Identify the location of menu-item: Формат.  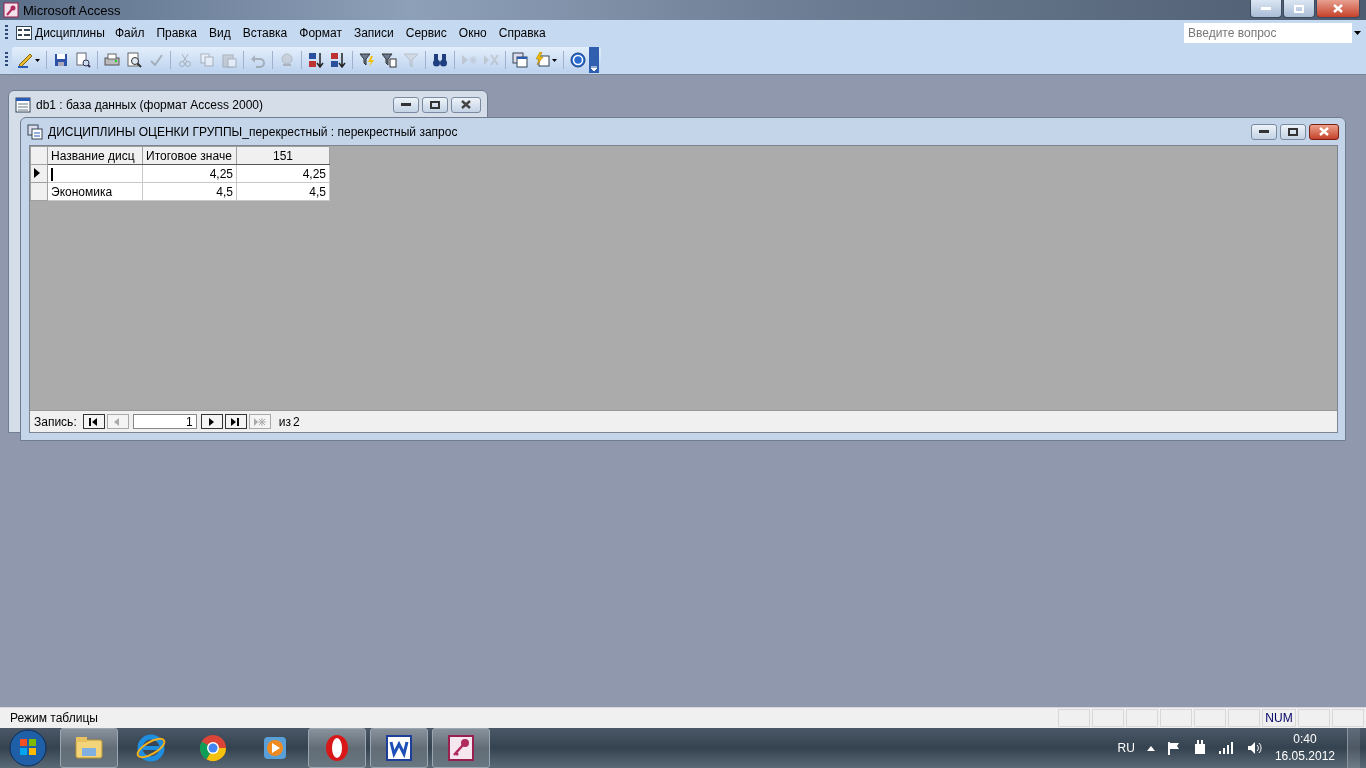
(320, 33).